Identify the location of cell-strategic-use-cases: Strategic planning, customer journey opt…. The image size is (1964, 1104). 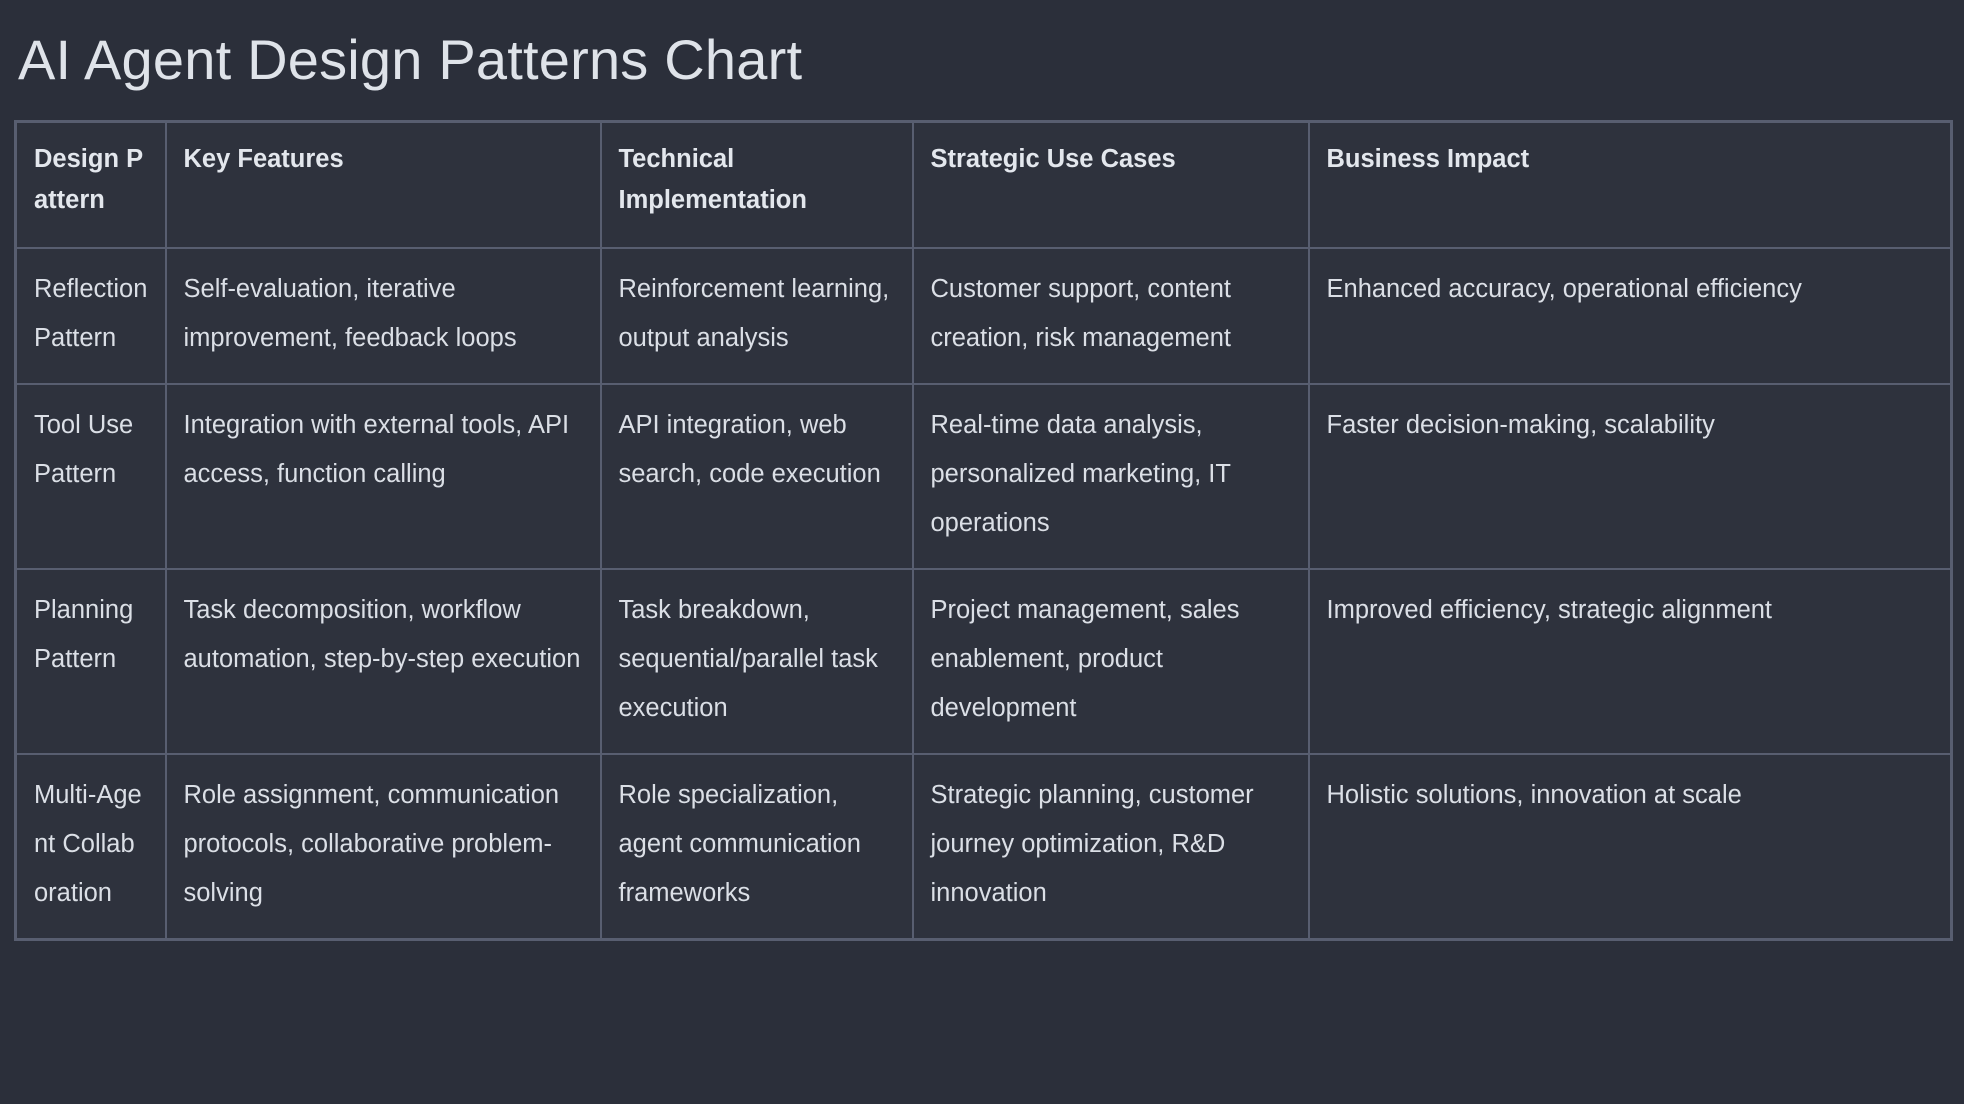
(1110, 846).